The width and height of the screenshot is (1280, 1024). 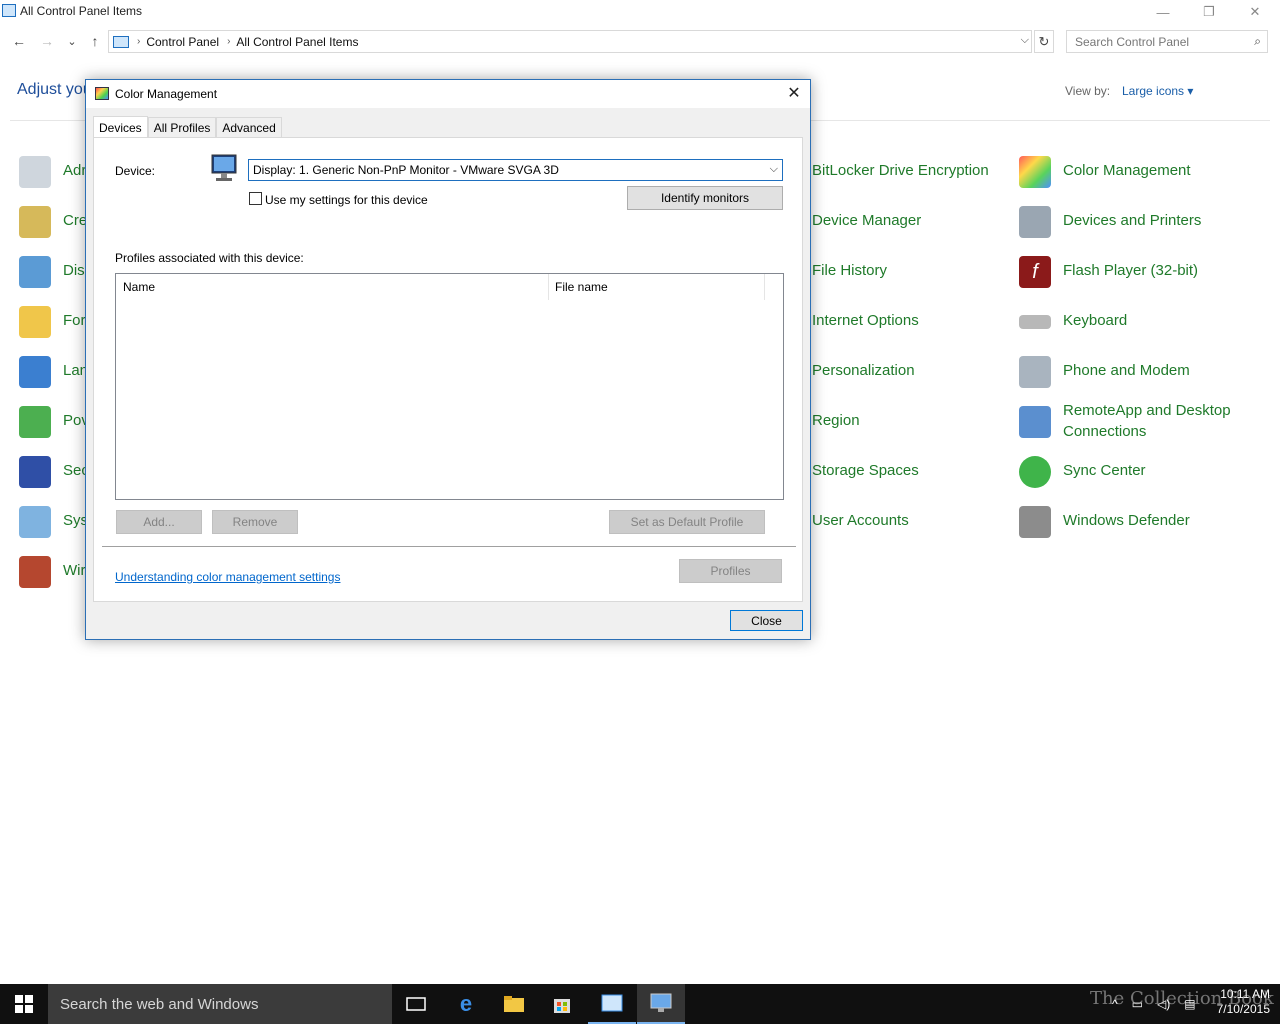 What do you see at coordinates (764, 287) in the screenshot?
I see `column-divider` at bounding box center [764, 287].